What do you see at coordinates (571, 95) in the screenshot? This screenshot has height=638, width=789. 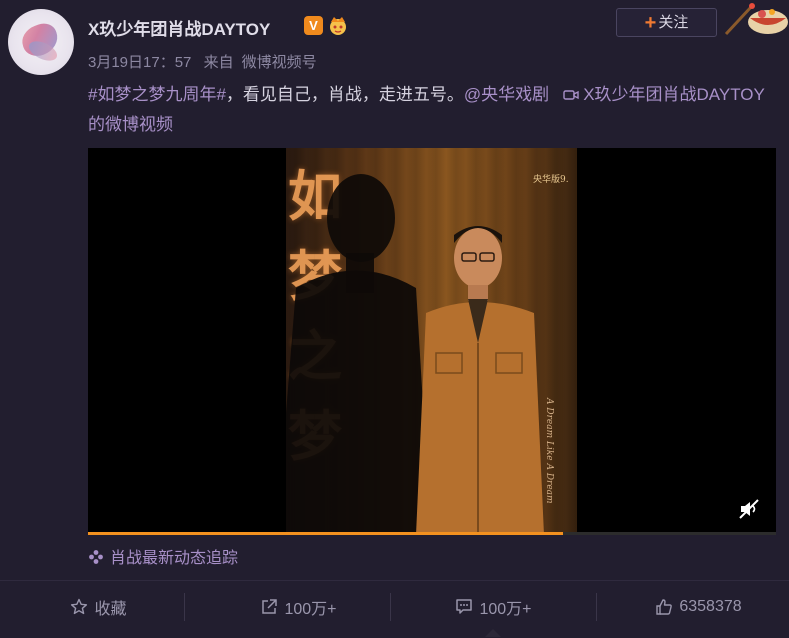 I see `video-camera-icon` at bounding box center [571, 95].